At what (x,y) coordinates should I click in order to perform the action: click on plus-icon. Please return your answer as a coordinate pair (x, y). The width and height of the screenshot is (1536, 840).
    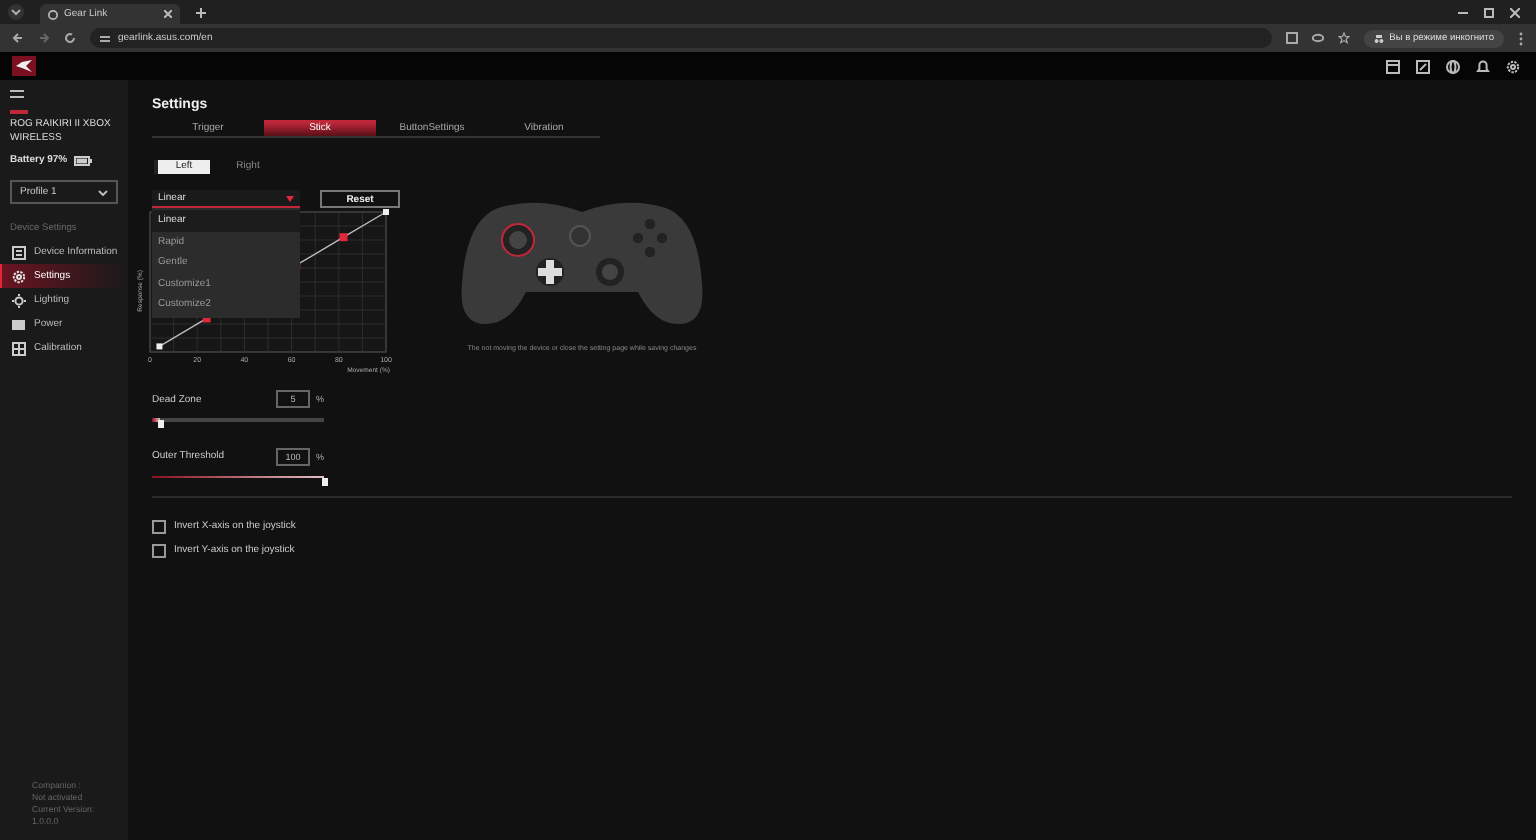
    Looking at the image, I should click on (201, 12).